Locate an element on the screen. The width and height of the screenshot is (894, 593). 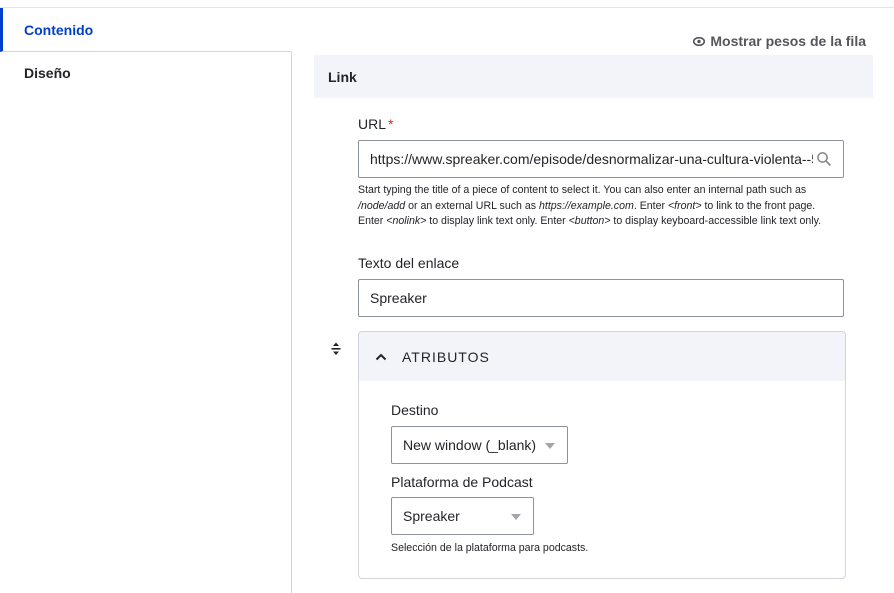
platform-label: Plataforma de Podcast is located at coordinates (462, 482).